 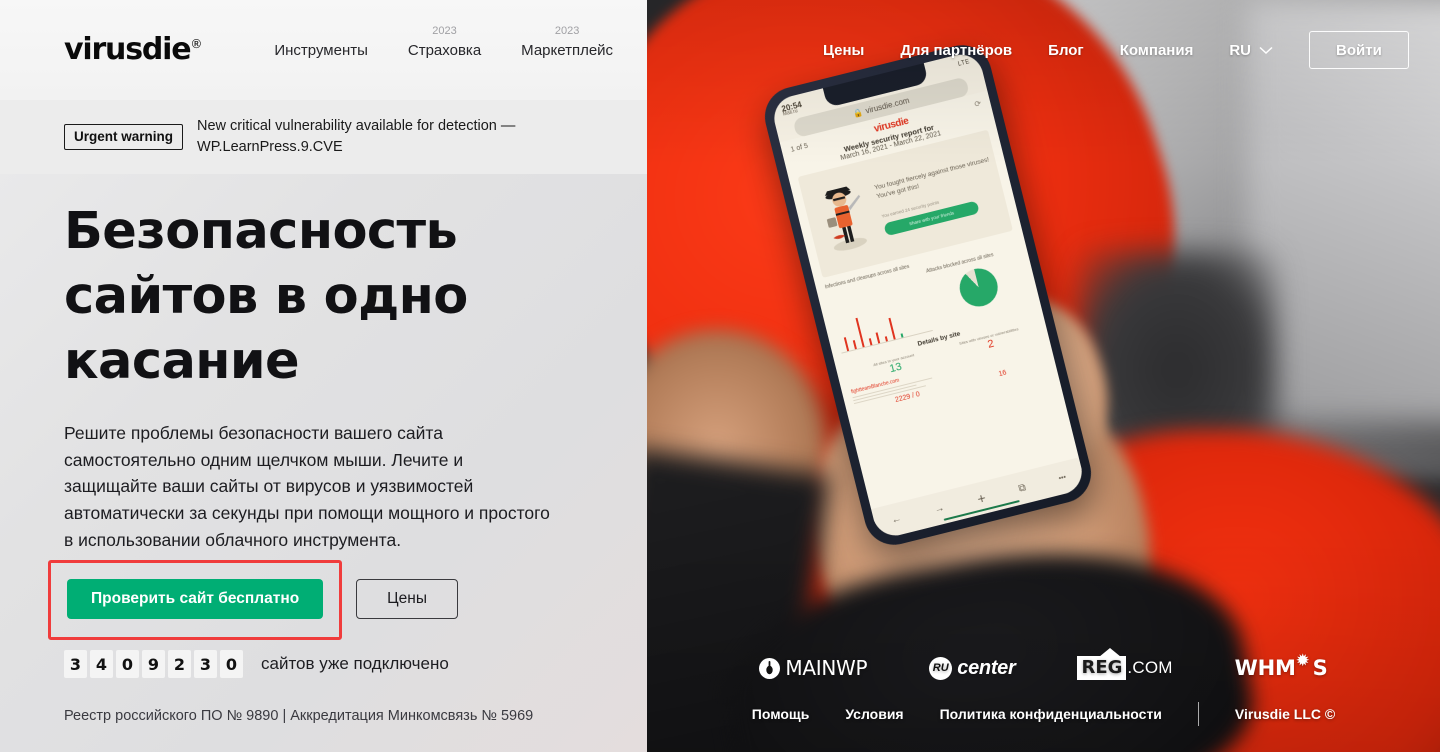 I want to click on partner-whmcs-suffix: S, so click(x=1320, y=668).